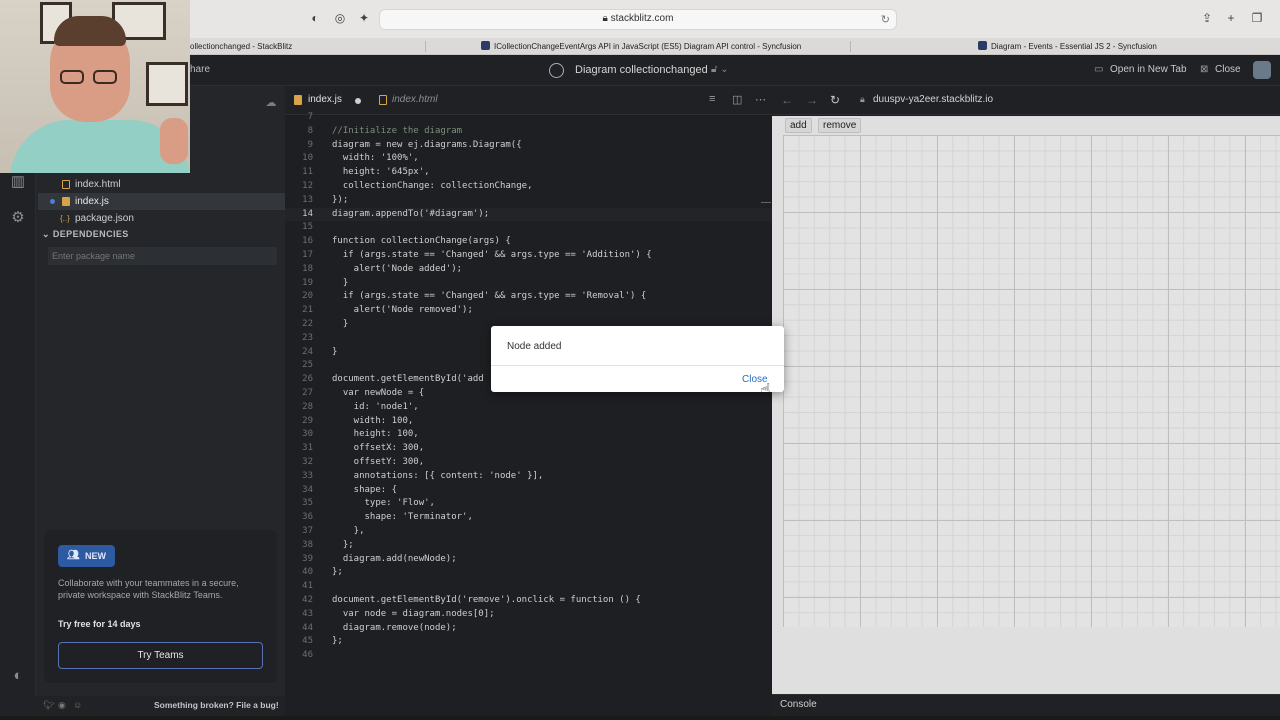 The height and width of the screenshot is (720, 1280). Describe the element at coordinates (528, 463) in the screenshot. I see `code-line: 32 offsetY: 300,` at that location.